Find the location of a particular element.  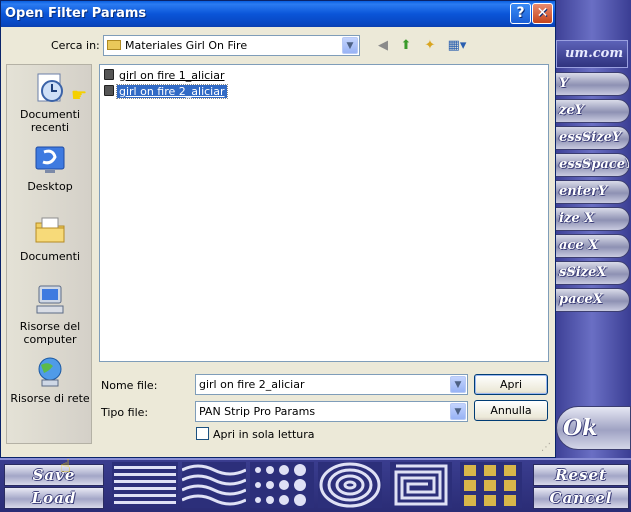

new-folder-icon: ✦ is located at coordinates (430, 46).